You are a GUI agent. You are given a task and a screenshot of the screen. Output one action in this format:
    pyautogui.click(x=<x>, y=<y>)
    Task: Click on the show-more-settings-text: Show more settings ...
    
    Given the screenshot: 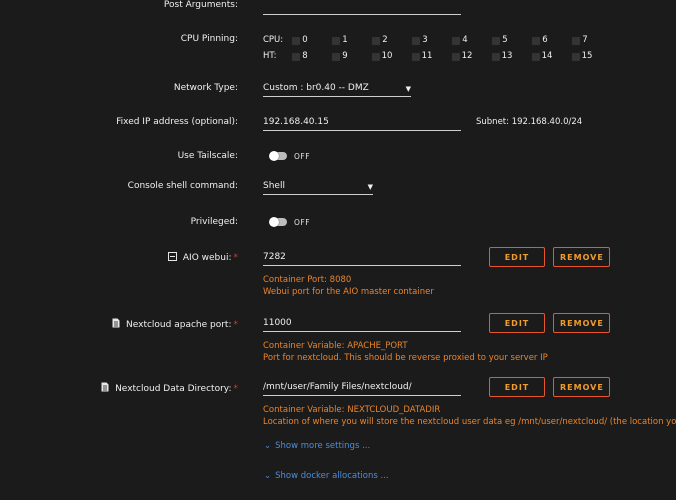 What is the action you would take?
    pyautogui.click(x=323, y=446)
    